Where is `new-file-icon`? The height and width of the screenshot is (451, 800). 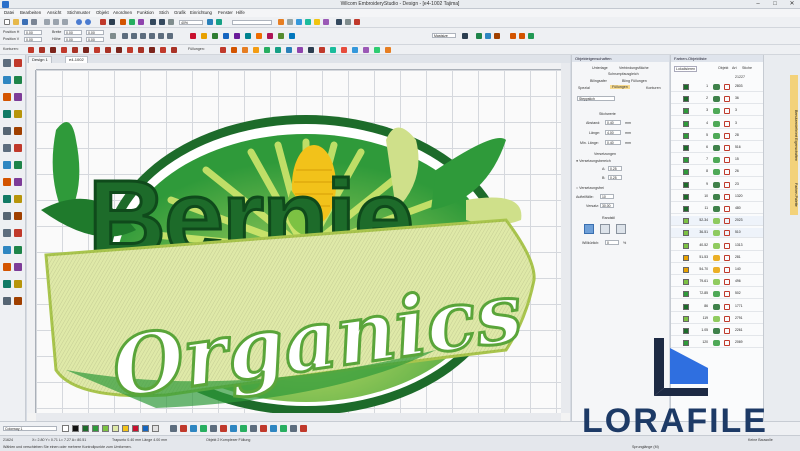 new-file-icon is located at coordinates (7, 22).